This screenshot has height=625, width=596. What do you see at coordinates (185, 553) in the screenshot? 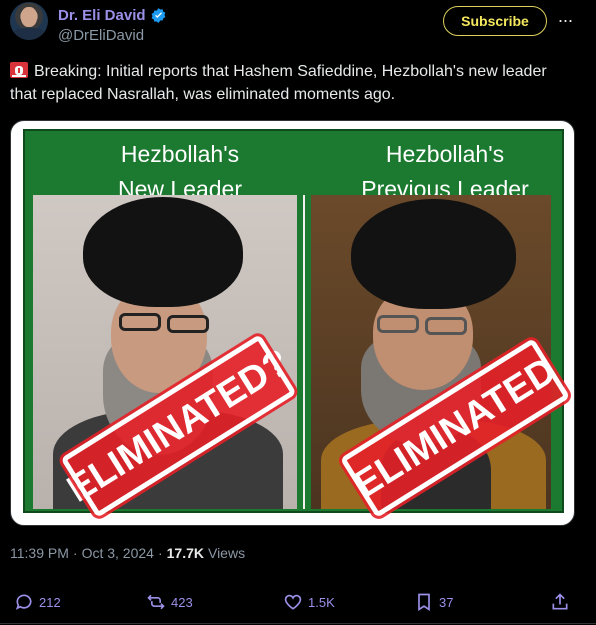
I see `views-count: 17.7K` at bounding box center [185, 553].